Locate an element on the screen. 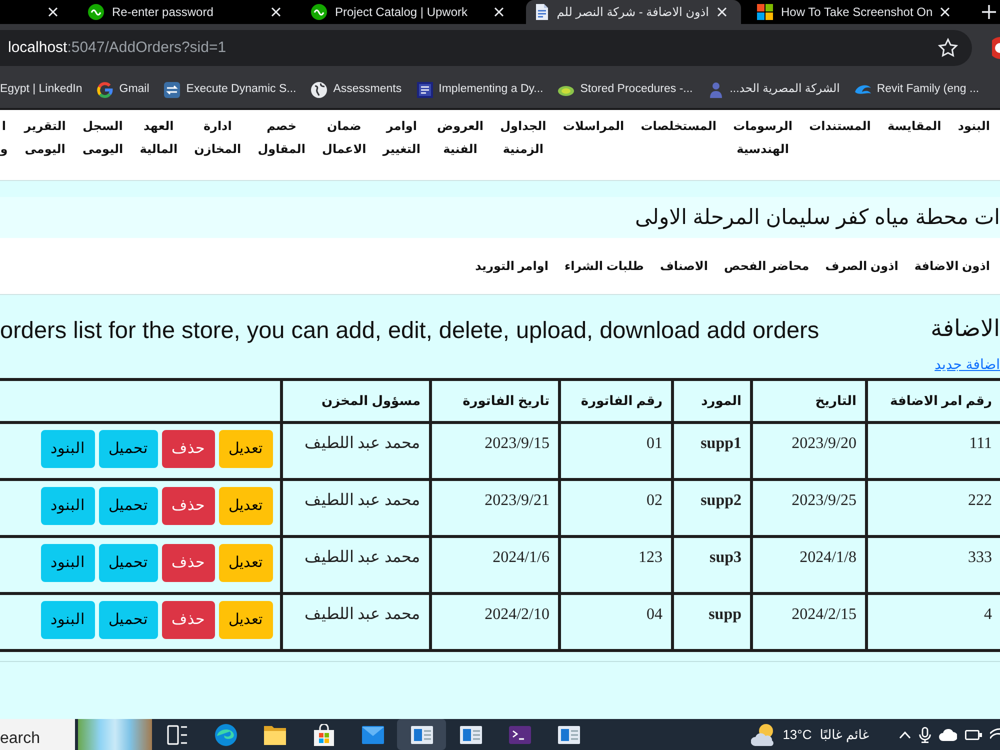 This screenshot has height=750, width=1000. table-cell: 2023/9/15 is located at coordinates (494, 451).